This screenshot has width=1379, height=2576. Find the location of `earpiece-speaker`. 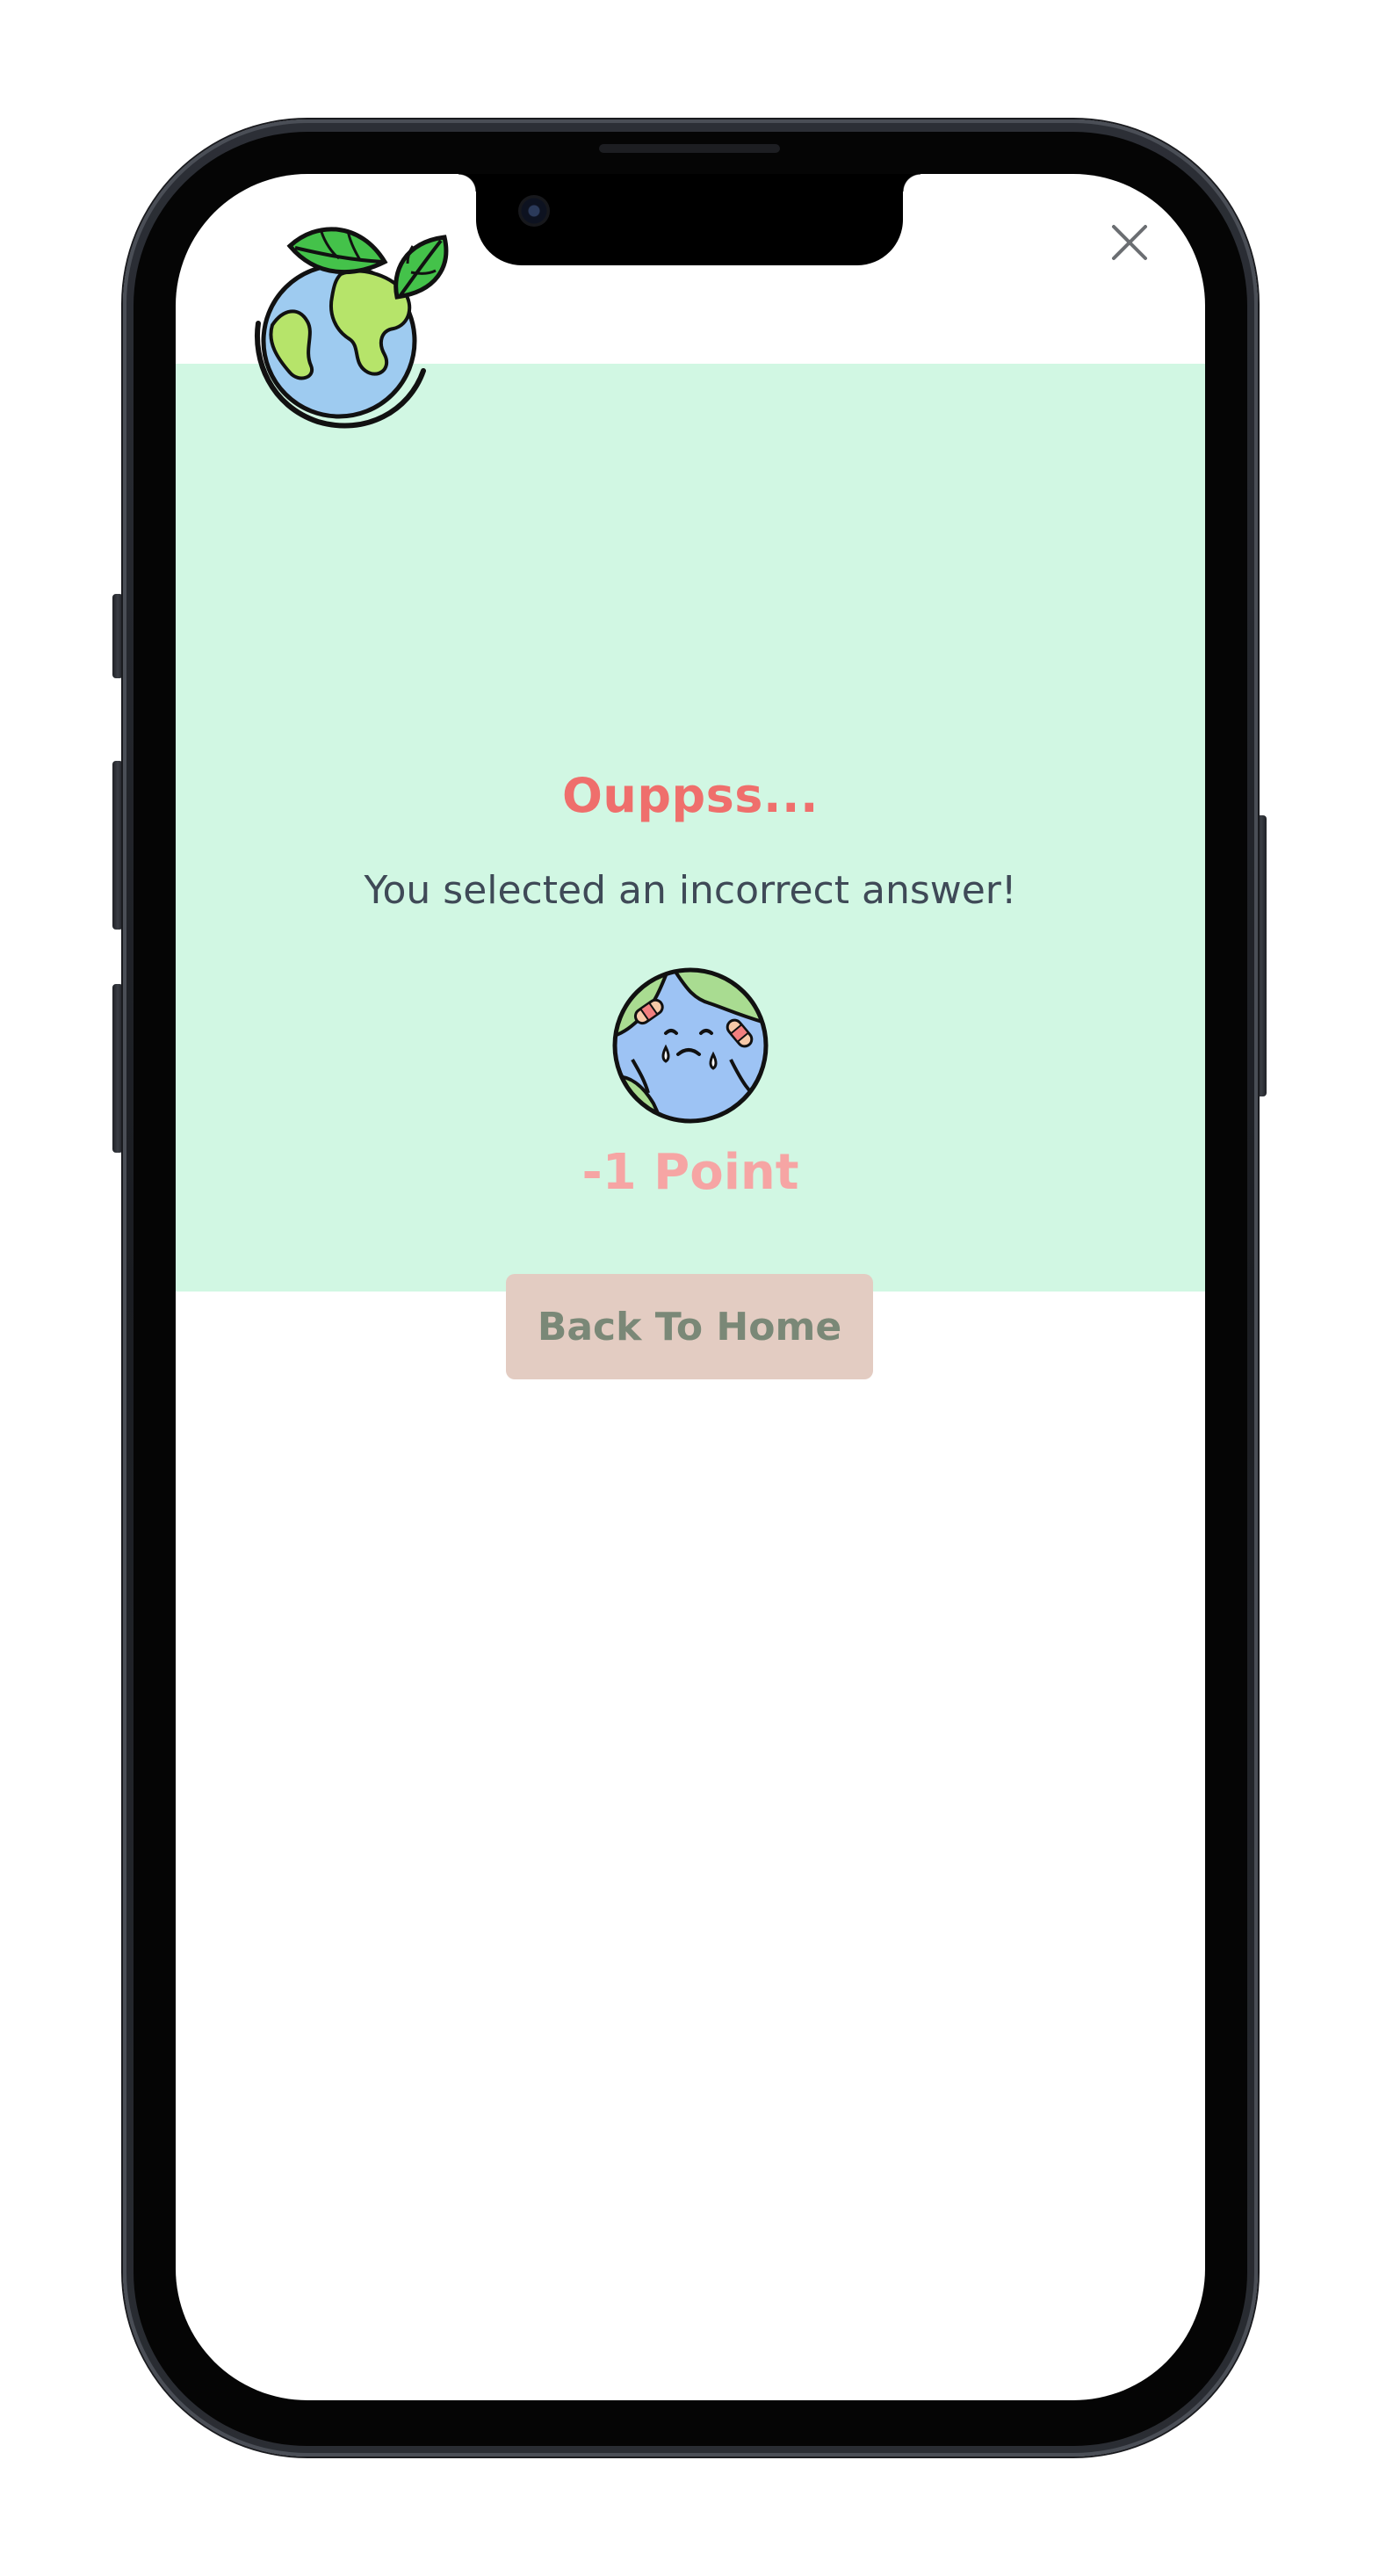

earpiece-speaker is located at coordinates (689, 148).